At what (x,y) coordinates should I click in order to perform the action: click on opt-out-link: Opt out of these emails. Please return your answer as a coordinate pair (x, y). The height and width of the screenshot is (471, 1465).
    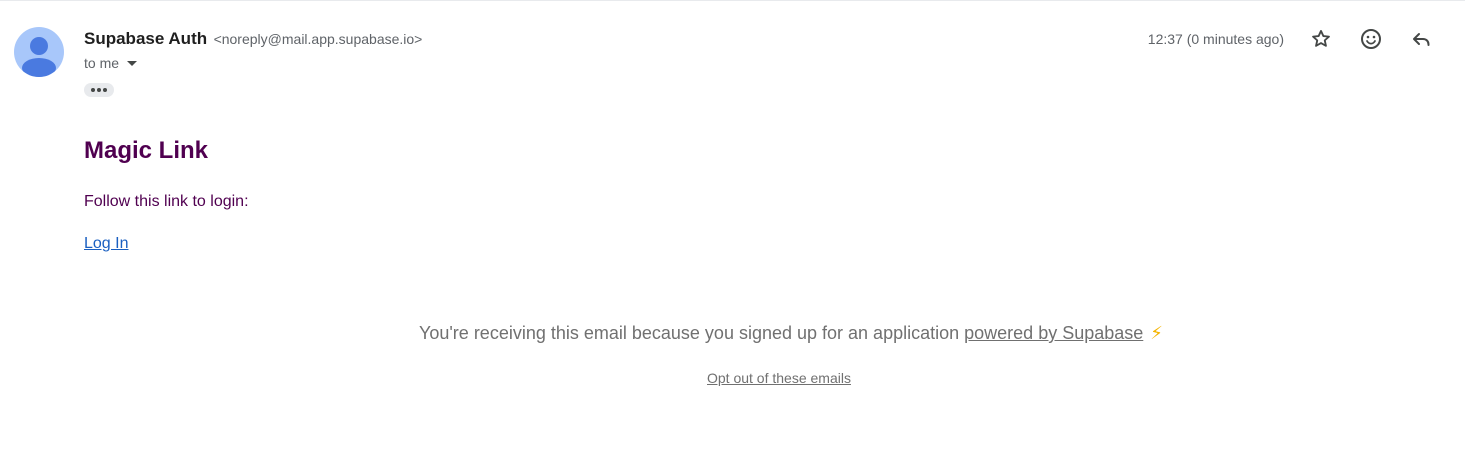
    Looking at the image, I should click on (779, 378).